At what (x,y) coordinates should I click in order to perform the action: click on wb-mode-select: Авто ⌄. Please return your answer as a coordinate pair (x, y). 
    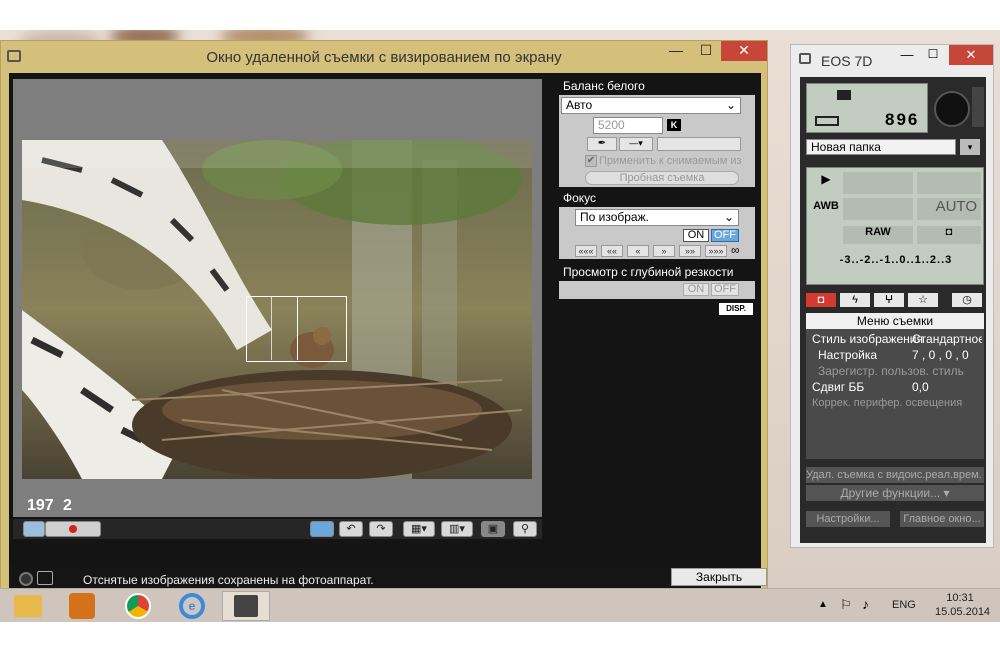
    Looking at the image, I should click on (651, 105).